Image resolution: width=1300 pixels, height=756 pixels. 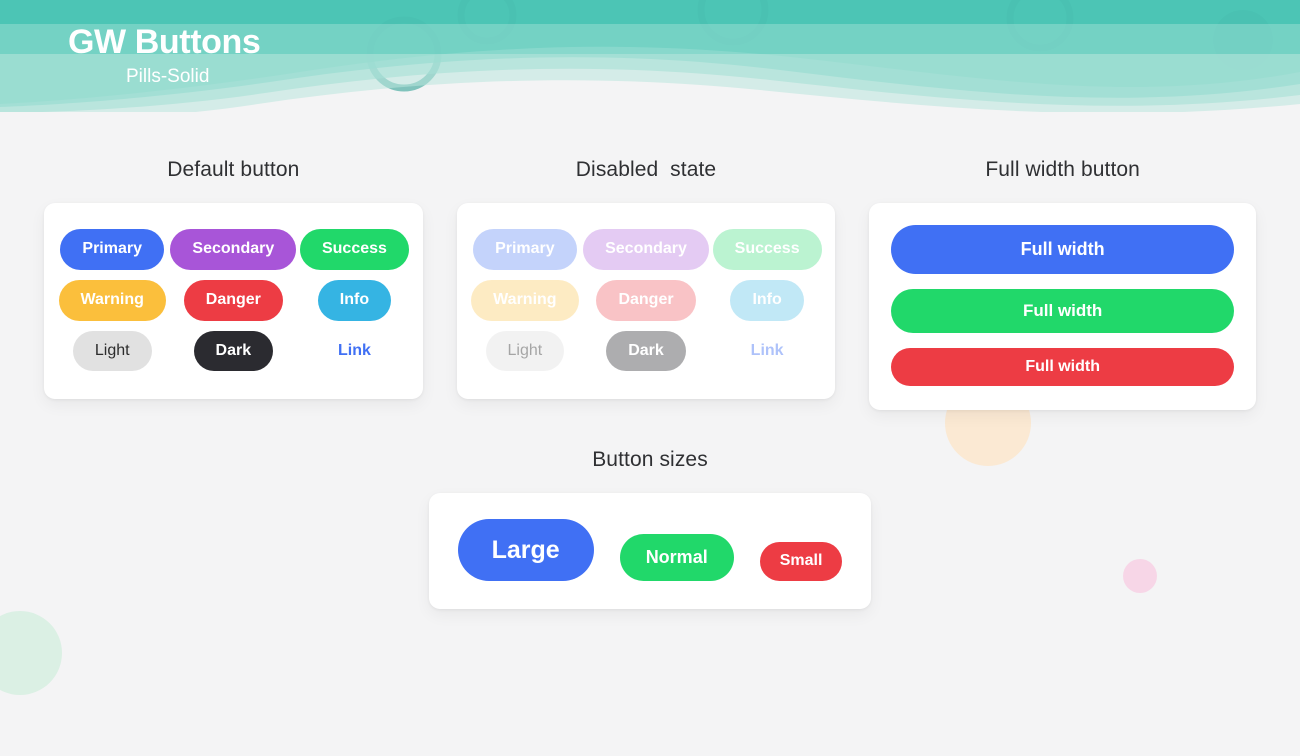 I want to click on default-button-dark: Dark, so click(x=233, y=351).